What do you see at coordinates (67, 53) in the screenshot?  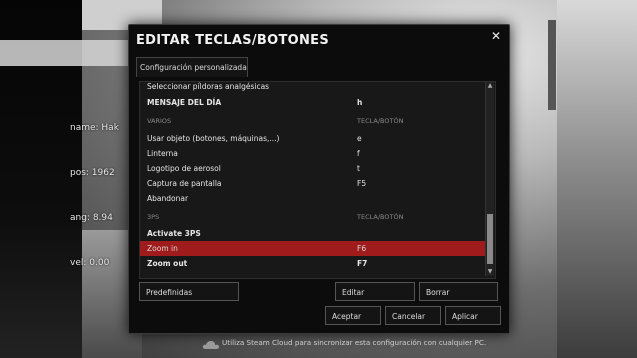 I see `background-beam` at bounding box center [67, 53].